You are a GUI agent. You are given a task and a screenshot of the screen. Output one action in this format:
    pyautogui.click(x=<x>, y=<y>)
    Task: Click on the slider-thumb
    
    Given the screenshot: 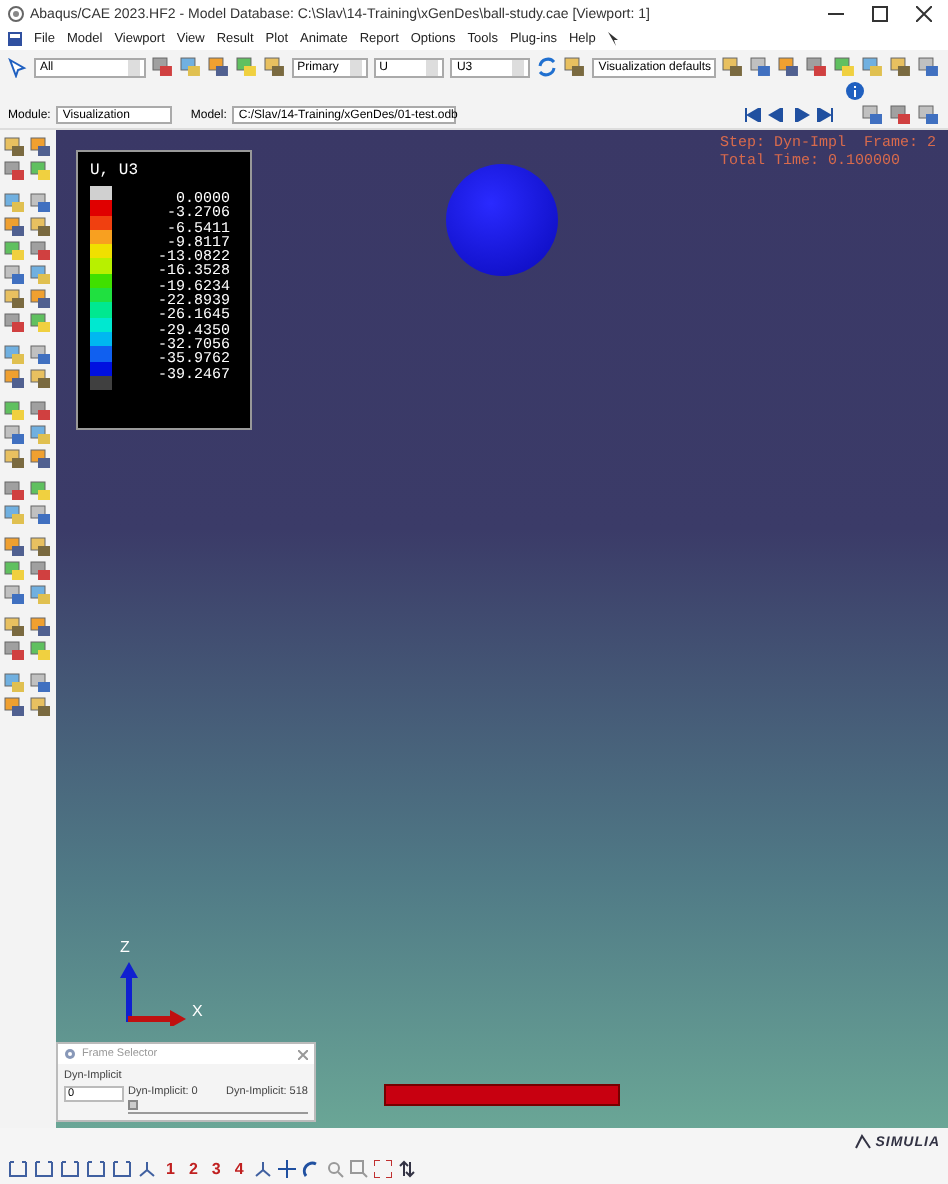 What is the action you would take?
    pyautogui.click(x=133, y=1105)
    